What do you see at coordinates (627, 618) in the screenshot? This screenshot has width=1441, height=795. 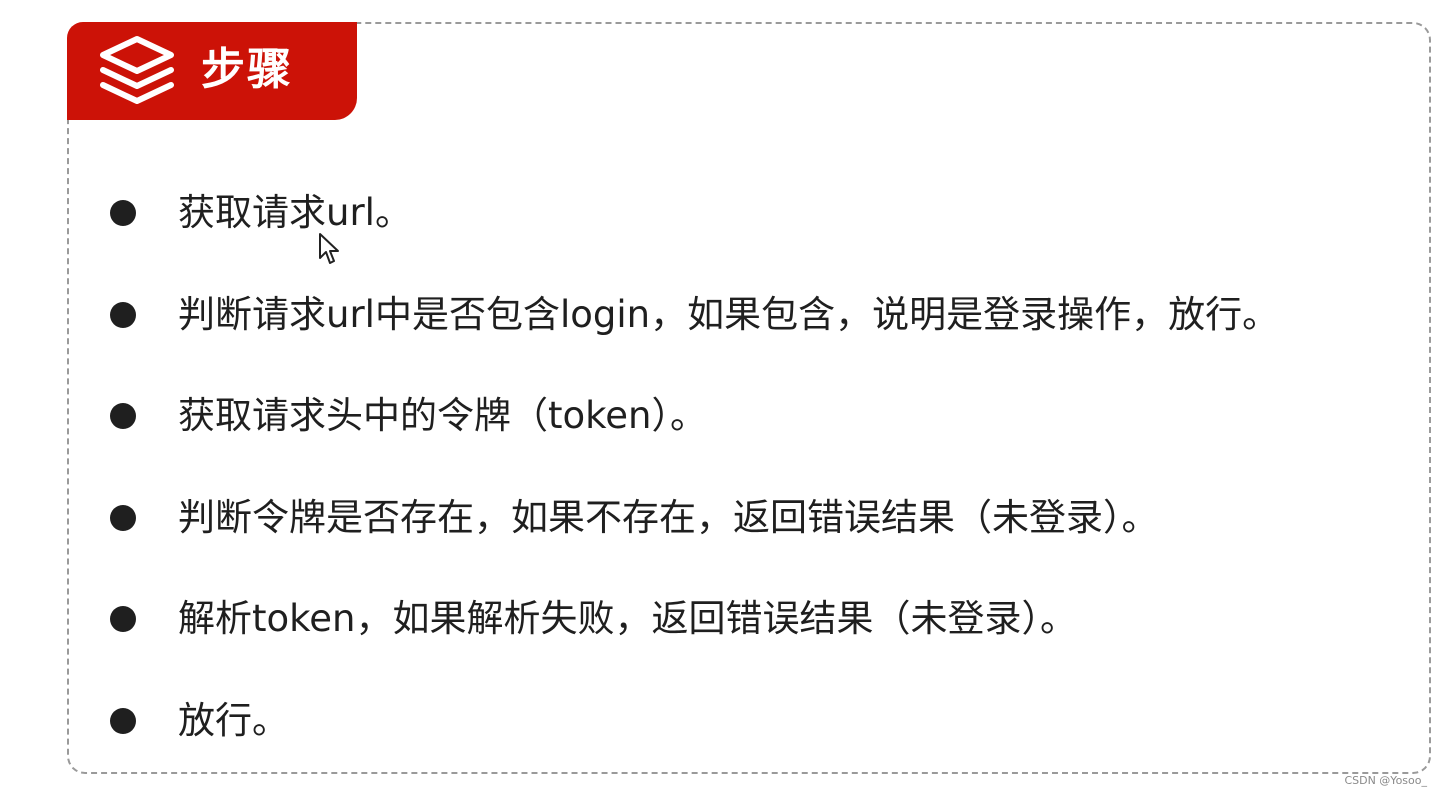 I see `step-text: 解析token，如果解析失败，返回错误结果（未登录）。` at bounding box center [627, 618].